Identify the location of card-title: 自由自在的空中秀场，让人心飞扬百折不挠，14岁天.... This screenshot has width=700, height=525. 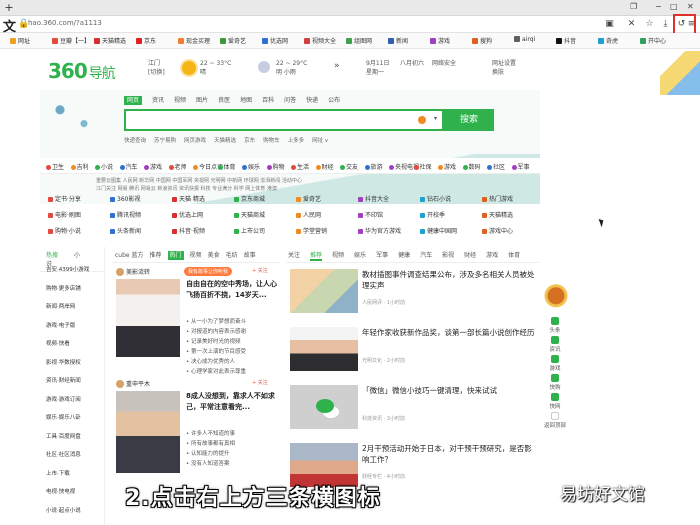
(232, 290).